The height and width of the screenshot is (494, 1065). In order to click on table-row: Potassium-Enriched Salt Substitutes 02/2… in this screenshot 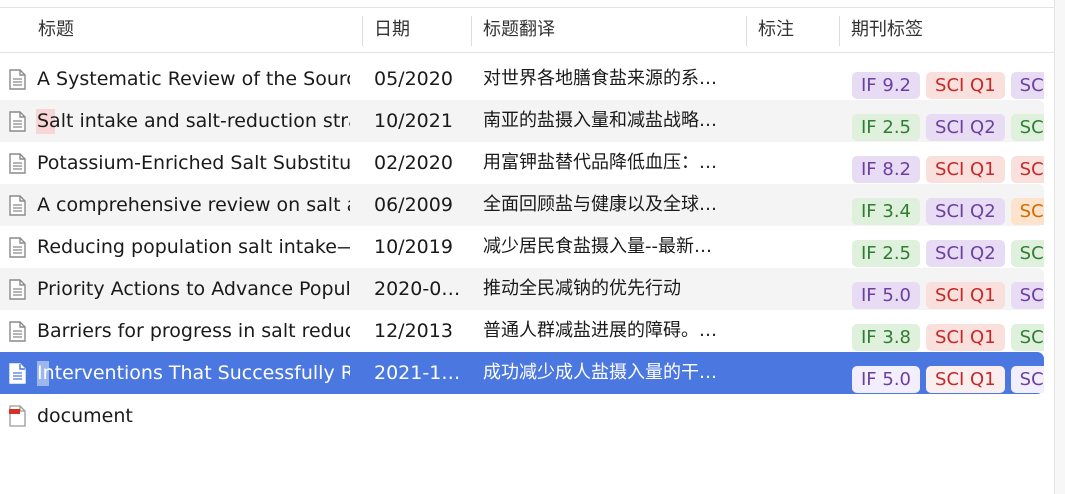, I will do `click(522, 163)`.